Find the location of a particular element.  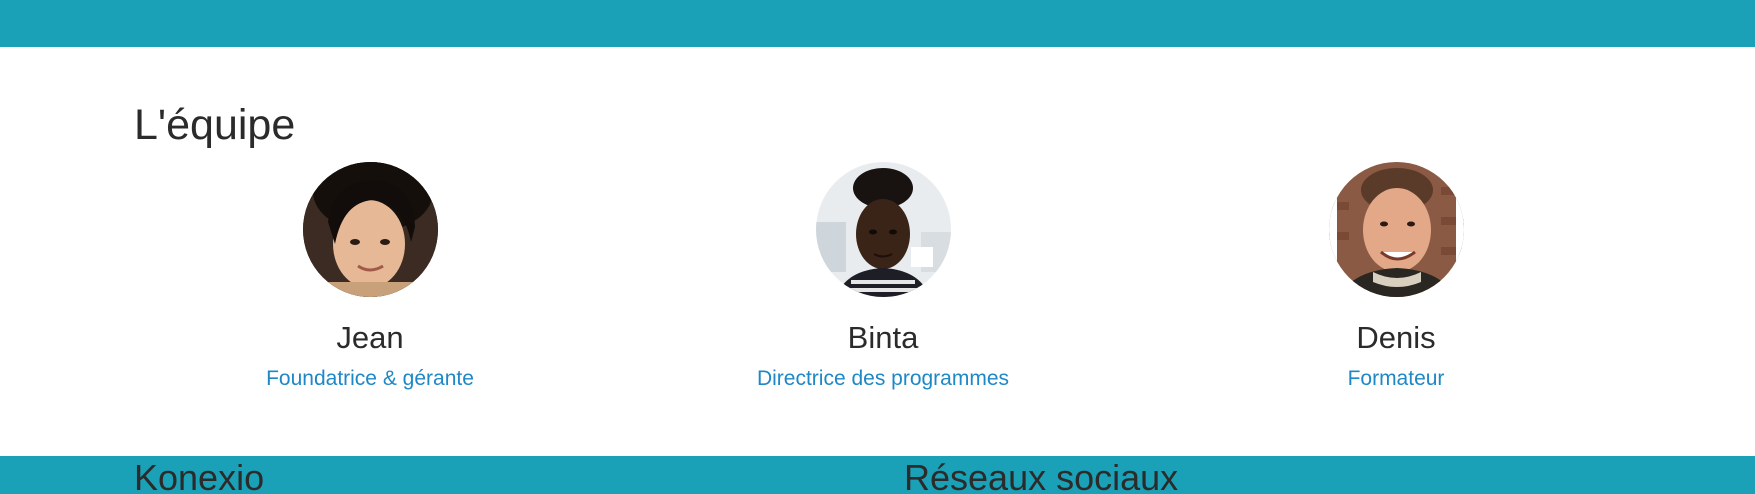

team-member-card: Binta Directrice des programmes is located at coordinates (883, 276).